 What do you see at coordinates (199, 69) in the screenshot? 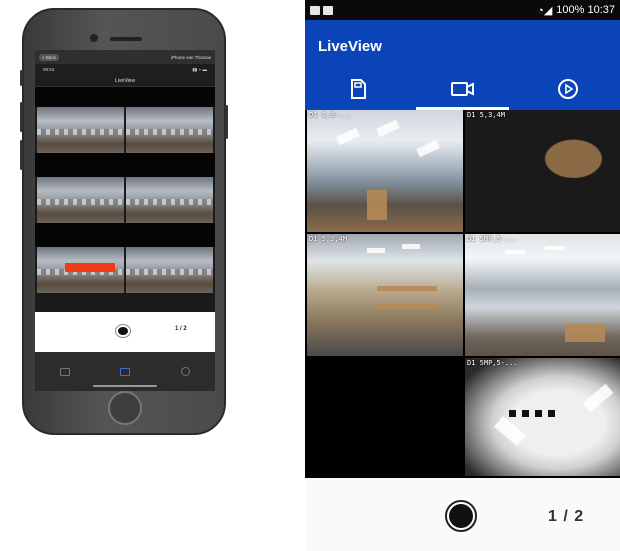
I see `status-icons: ▮▮ ◗ ▬` at bounding box center [199, 69].